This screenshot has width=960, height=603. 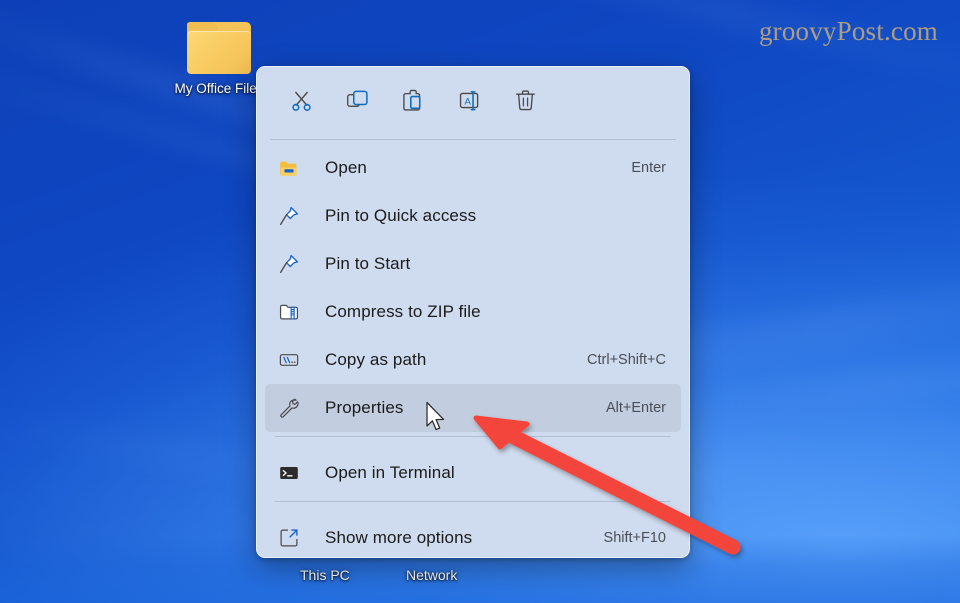 What do you see at coordinates (473, 473) in the screenshot?
I see `menu-item-open-in-terminal: Open in Terminal` at bounding box center [473, 473].